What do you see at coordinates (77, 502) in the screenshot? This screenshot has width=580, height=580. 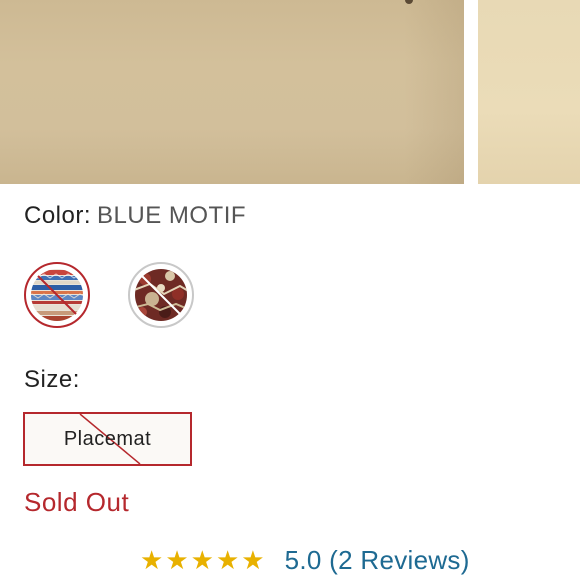 I see `availability-status: Sold Out` at bounding box center [77, 502].